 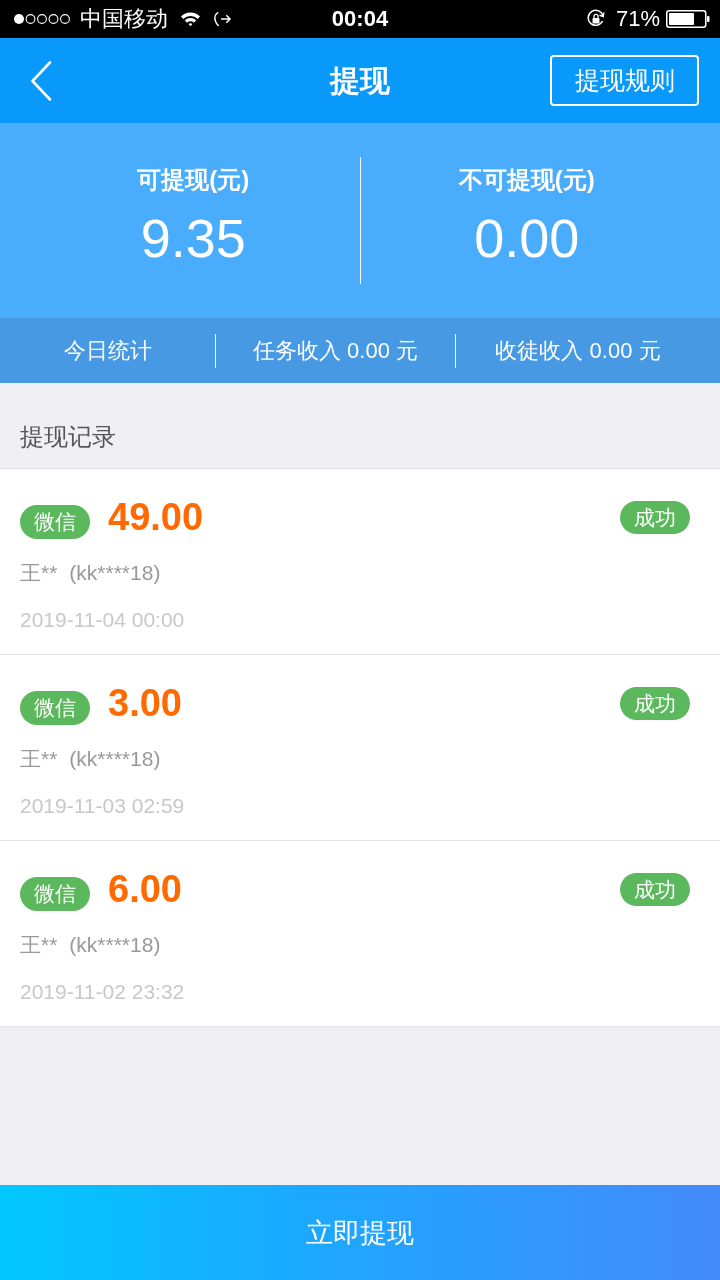 What do you see at coordinates (41, 80) in the screenshot?
I see `back-icon` at bounding box center [41, 80].